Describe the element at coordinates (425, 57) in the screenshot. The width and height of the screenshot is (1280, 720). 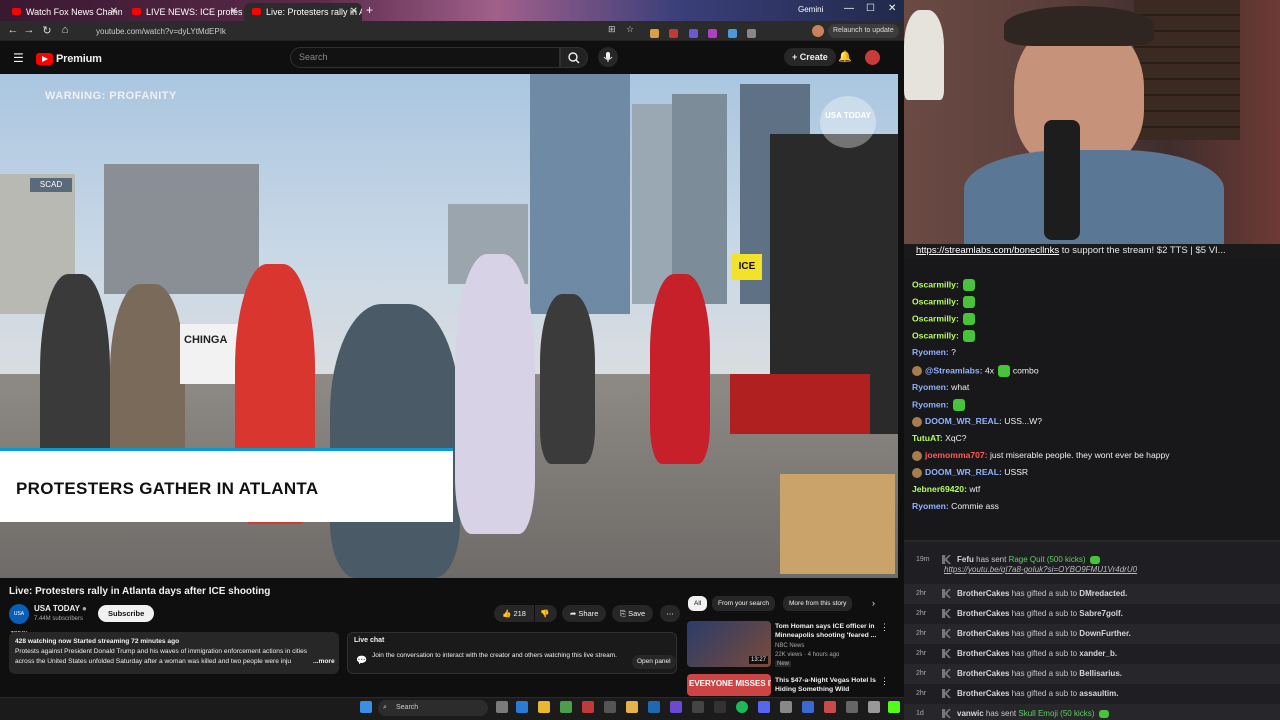
I see `search-input: Search` at that location.